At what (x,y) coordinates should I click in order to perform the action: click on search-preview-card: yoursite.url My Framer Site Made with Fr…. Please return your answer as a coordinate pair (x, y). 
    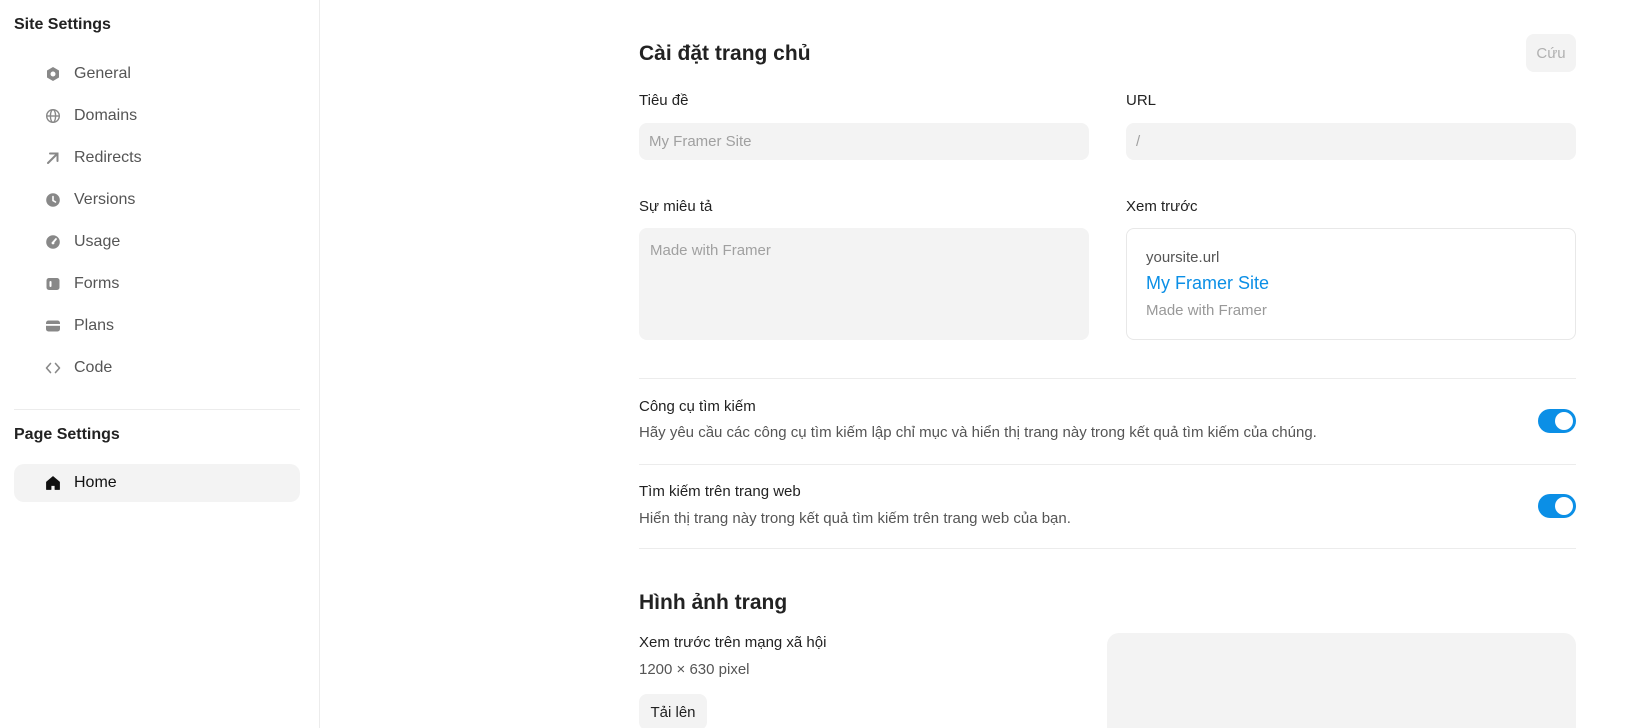
    Looking at the image, I should click on (1351, 284).